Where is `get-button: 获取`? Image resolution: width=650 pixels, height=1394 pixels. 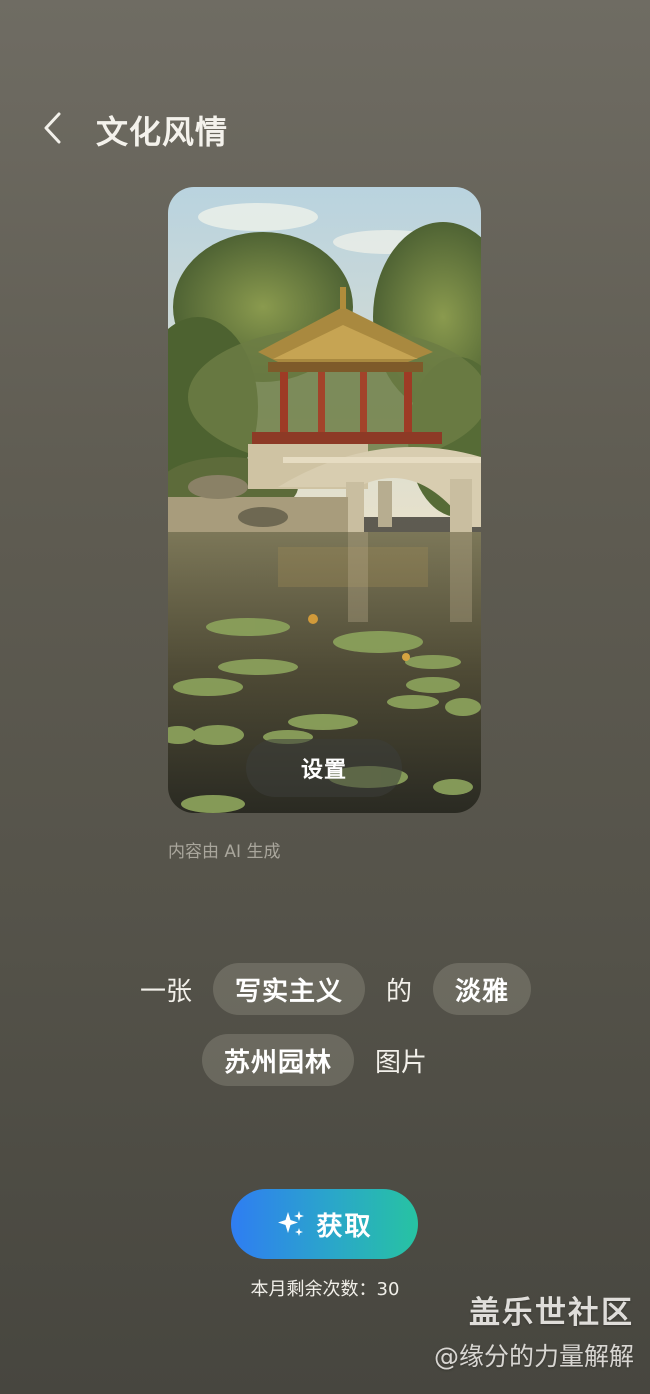
get-button: 获取 is located at coordinates (324, 1224).